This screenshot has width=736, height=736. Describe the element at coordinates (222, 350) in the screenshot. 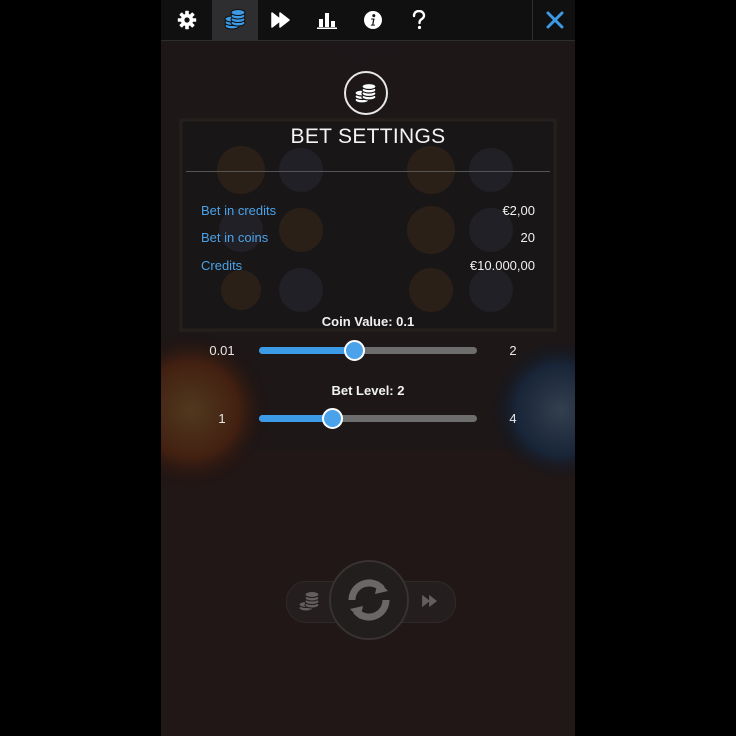

I see `coin-value-min: 0.01` at that location.